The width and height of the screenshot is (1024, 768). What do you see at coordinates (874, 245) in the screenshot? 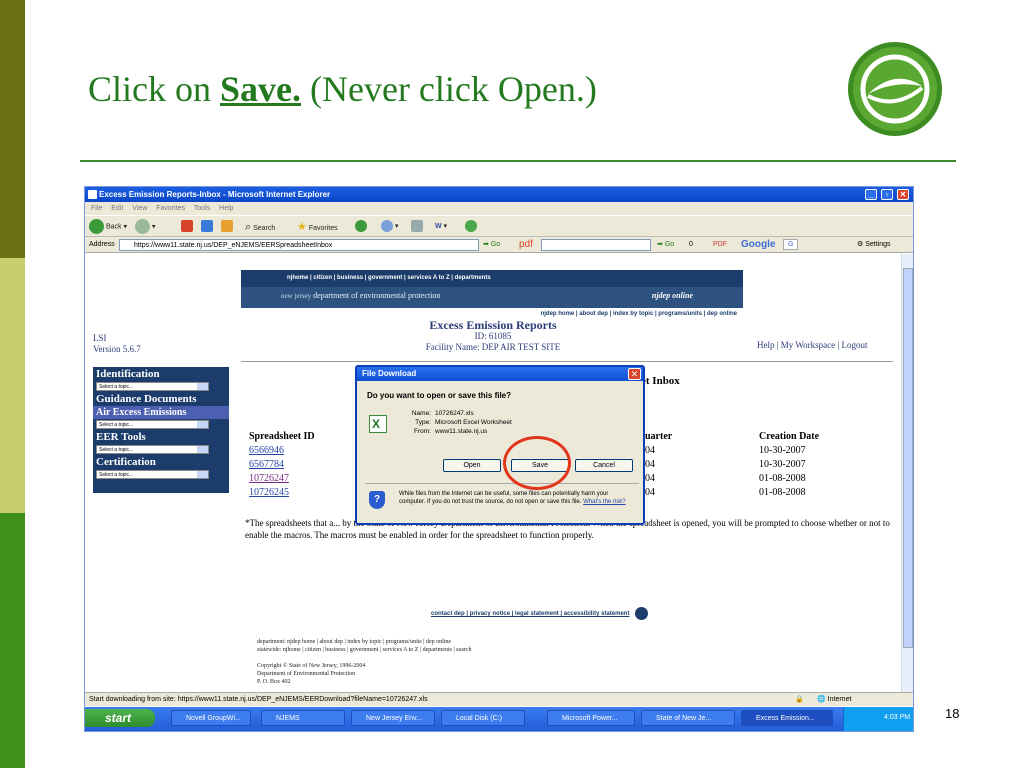
I see `settings-button: ⚙ Settings` at bounding box center [874, 245].